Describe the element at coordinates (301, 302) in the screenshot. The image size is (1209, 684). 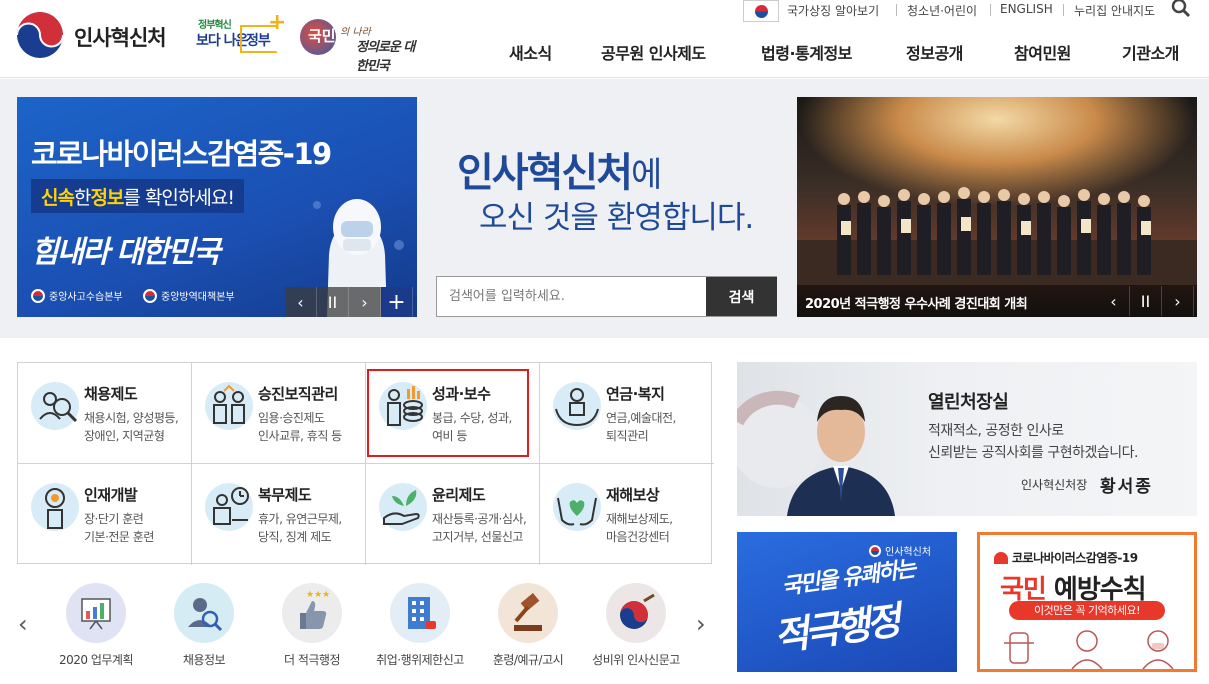
I see `banner-prev-button: ‹` at that location.